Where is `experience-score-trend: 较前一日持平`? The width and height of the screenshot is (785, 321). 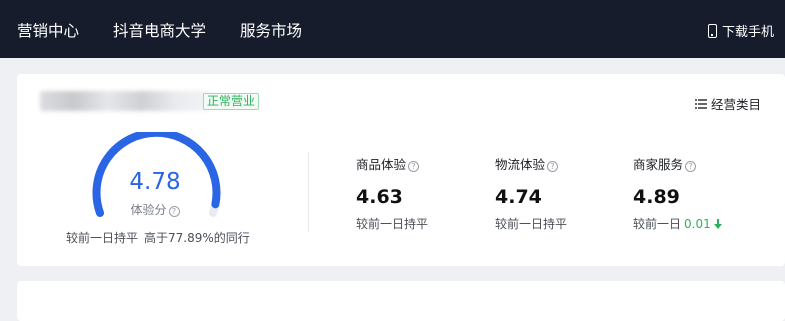 experience-score-trend: 较前一日持平 is located at coordinates (102, 238).